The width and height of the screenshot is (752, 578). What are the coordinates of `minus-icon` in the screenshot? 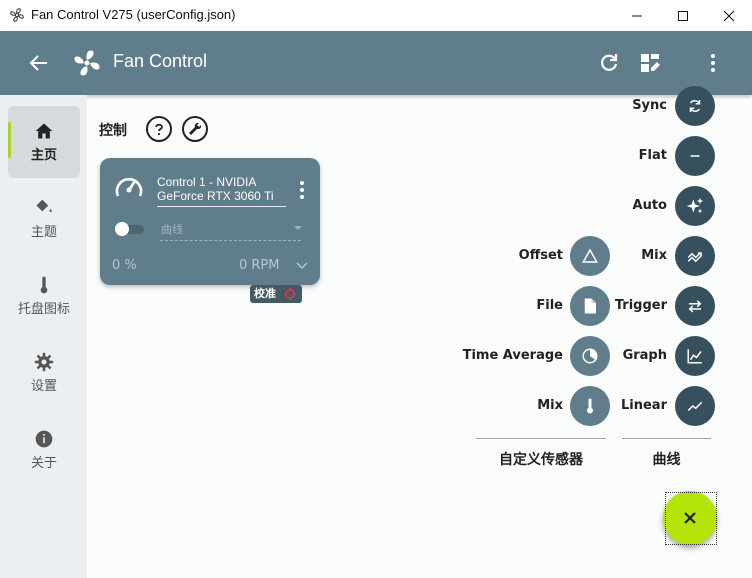 It's located at (695, 156).